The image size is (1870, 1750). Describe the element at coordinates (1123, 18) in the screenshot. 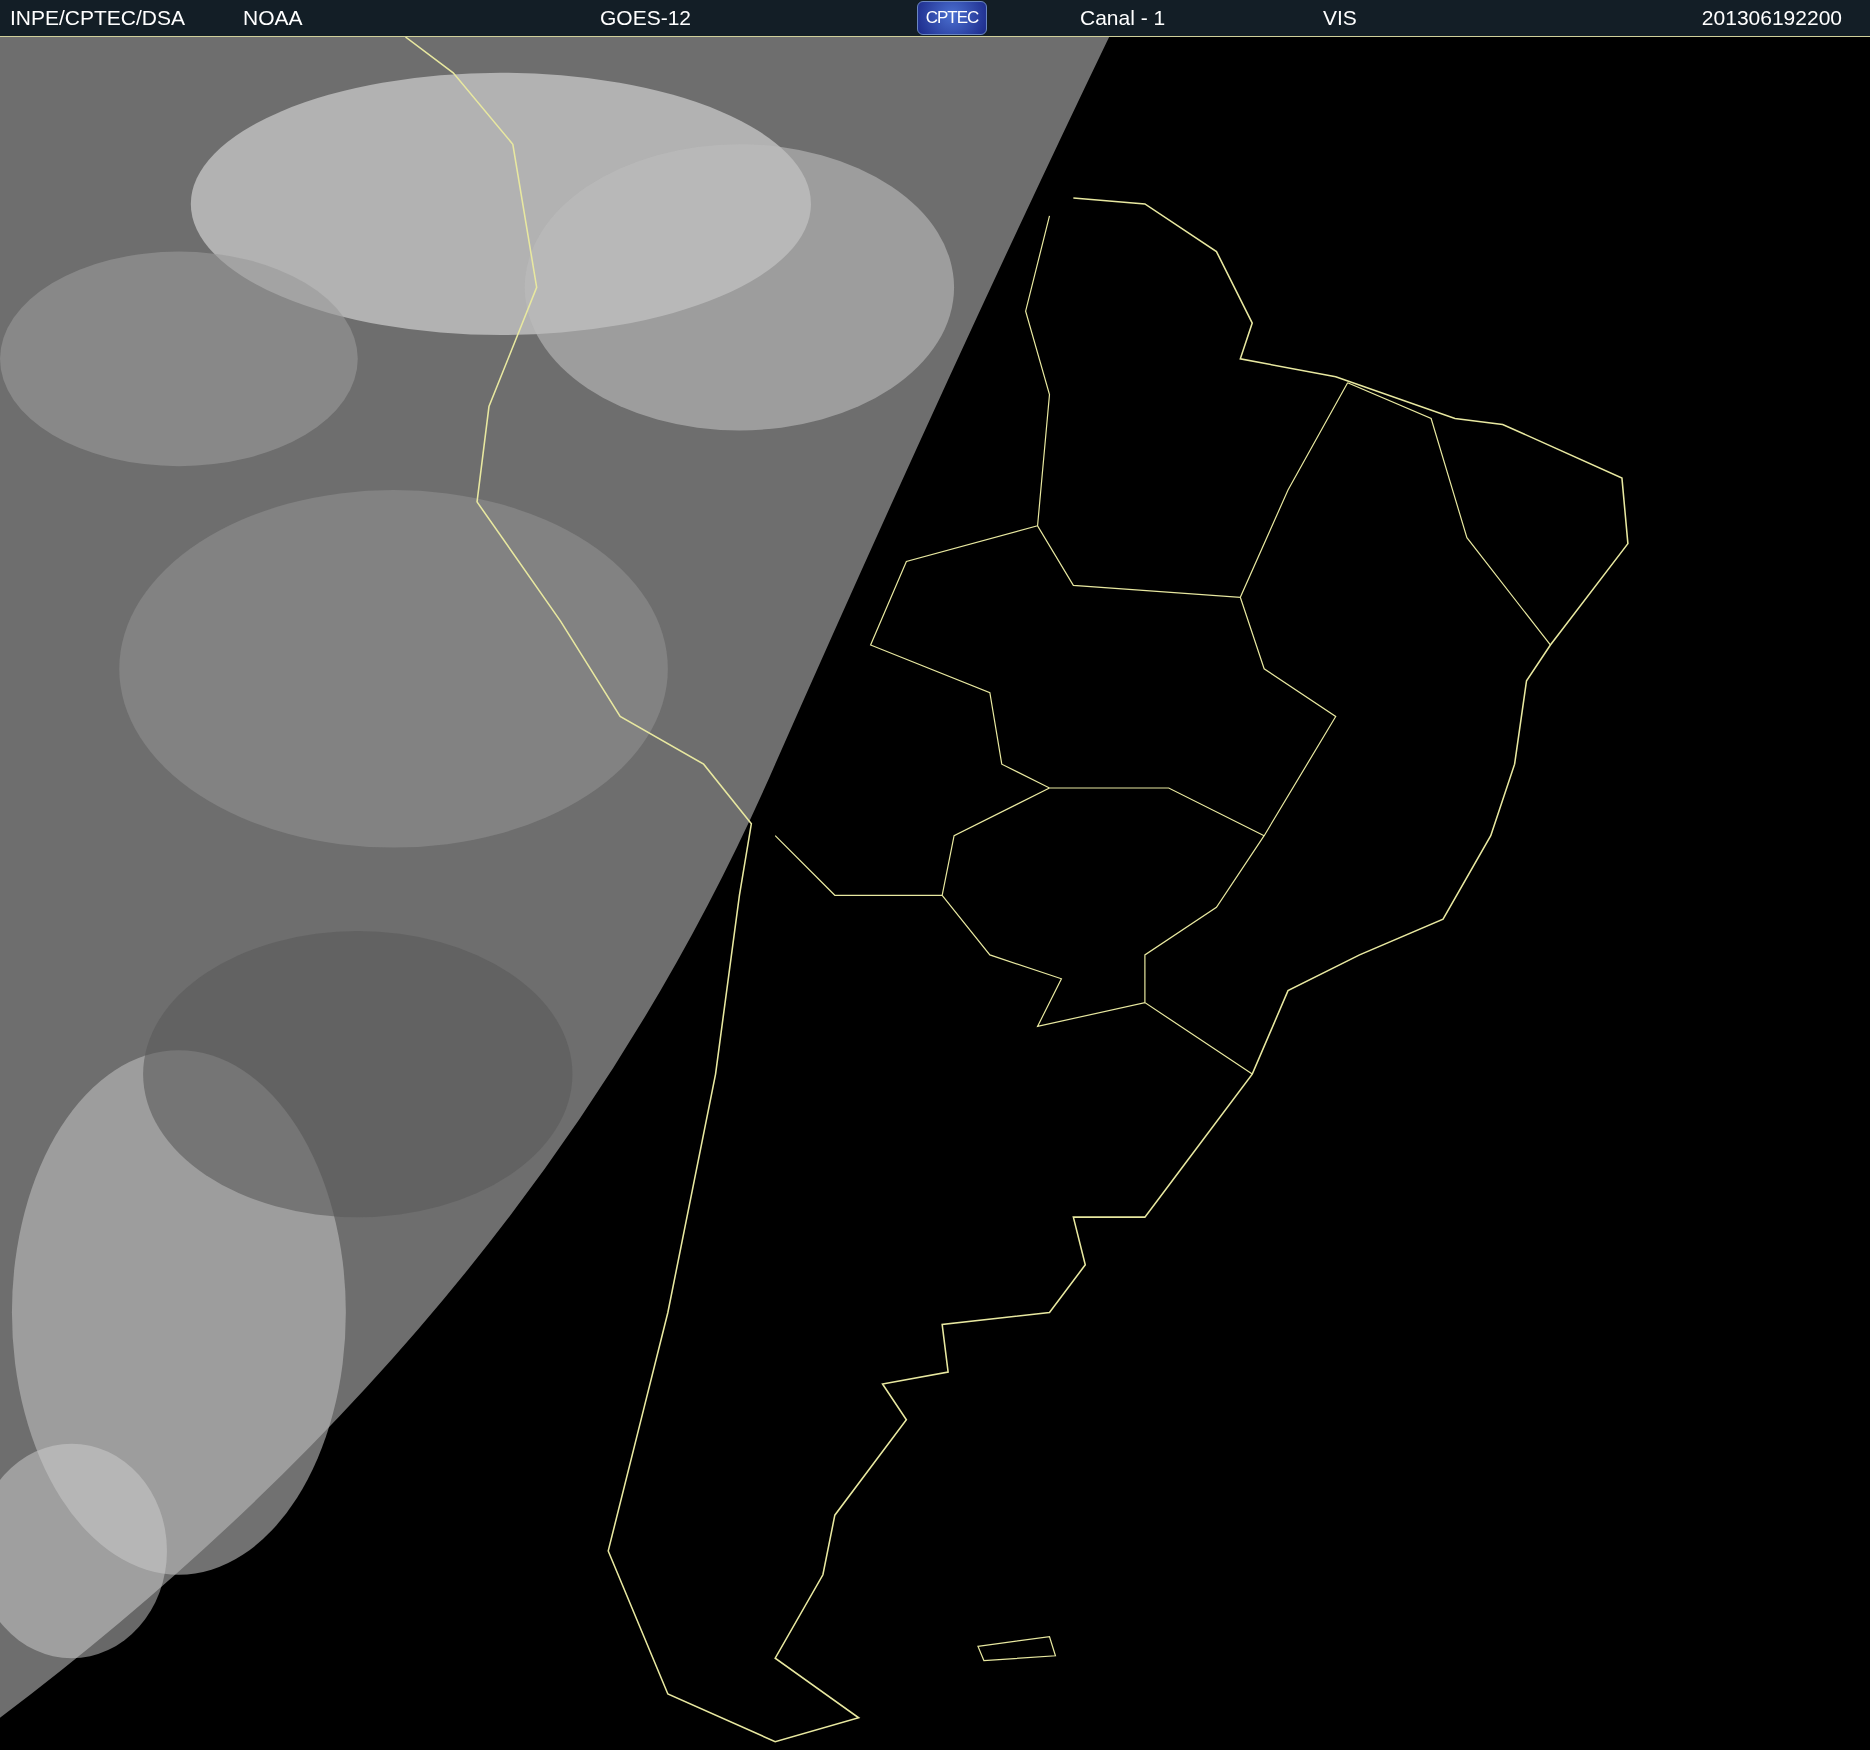

I see `channel-label: Canal - 1` at that location.